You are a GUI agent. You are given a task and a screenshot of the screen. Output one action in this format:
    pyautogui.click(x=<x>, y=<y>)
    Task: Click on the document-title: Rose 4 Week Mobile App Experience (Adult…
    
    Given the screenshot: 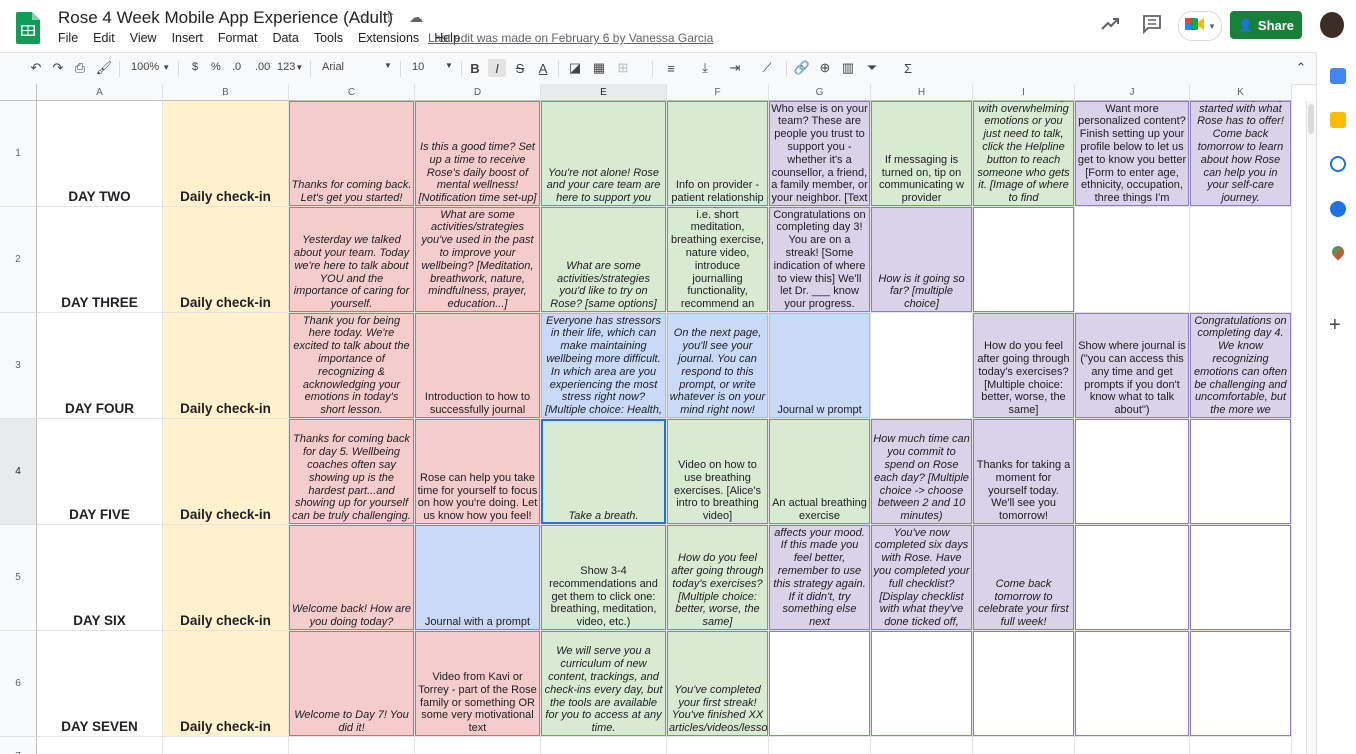 What is the action you would take?
    pyautogui.click(x=225, y=18)
    